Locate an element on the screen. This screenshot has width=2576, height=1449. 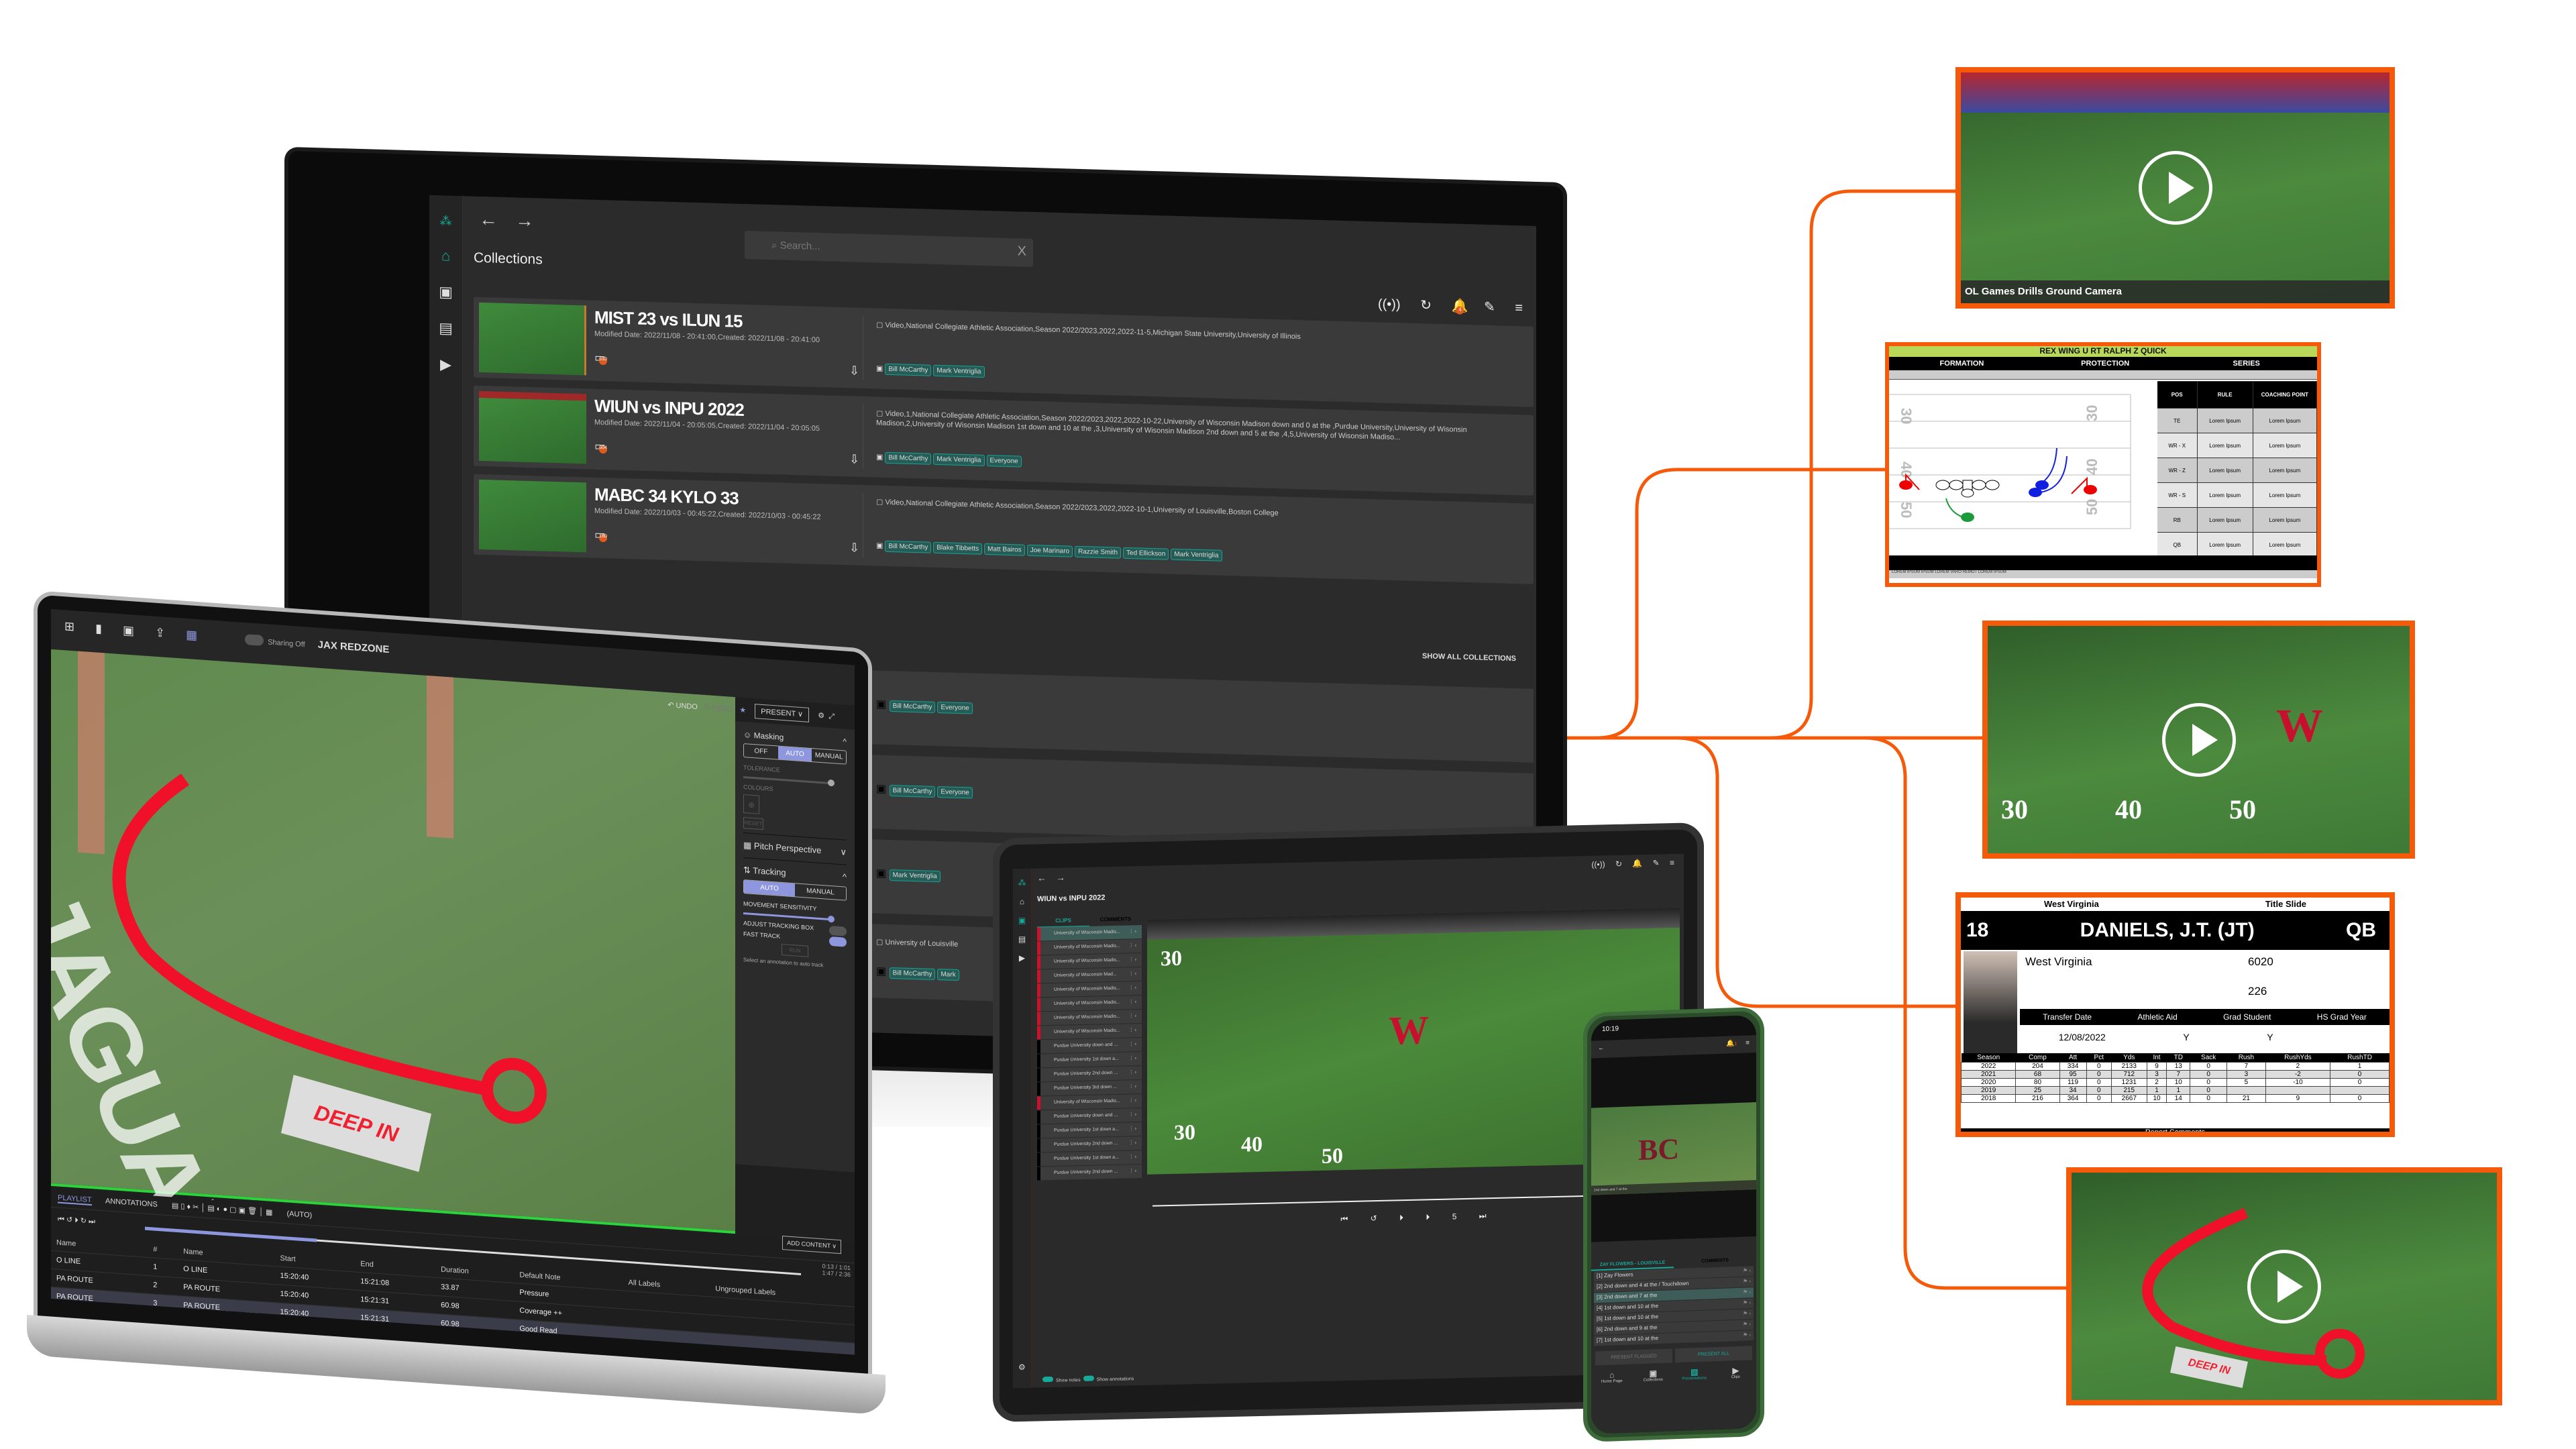
share-icon: ⇪ is located at coordinates (160, 633).